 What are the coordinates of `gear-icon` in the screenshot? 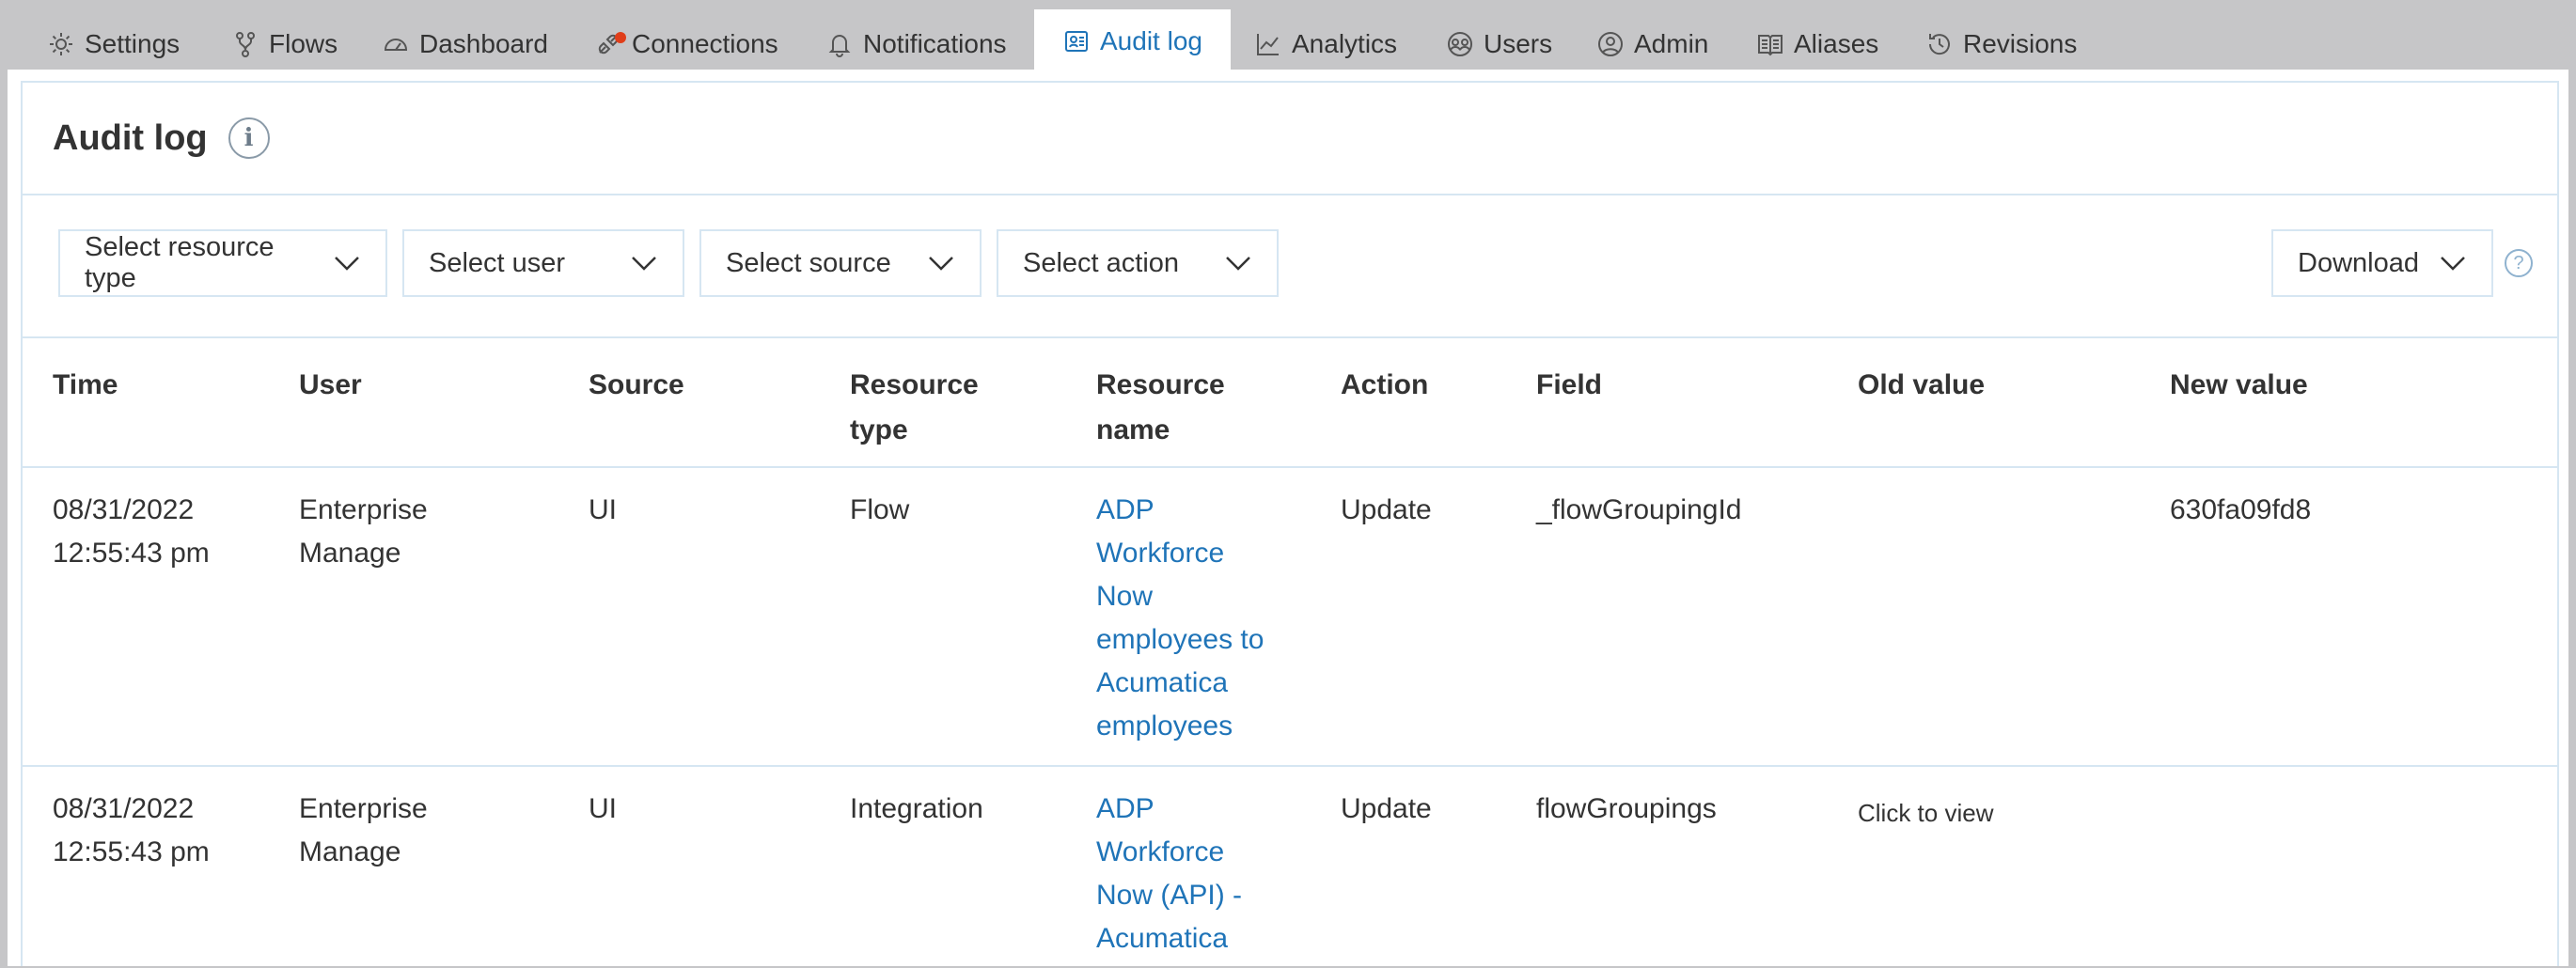 It's located at (61, 44).